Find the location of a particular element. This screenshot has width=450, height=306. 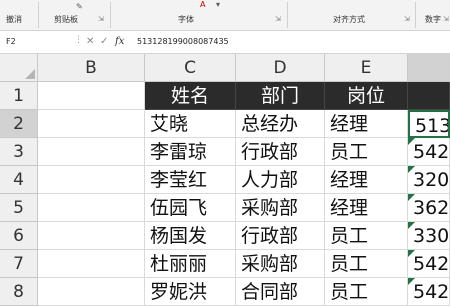

table-cell-name: 伍园飞 is located at coordinates (190, 208).